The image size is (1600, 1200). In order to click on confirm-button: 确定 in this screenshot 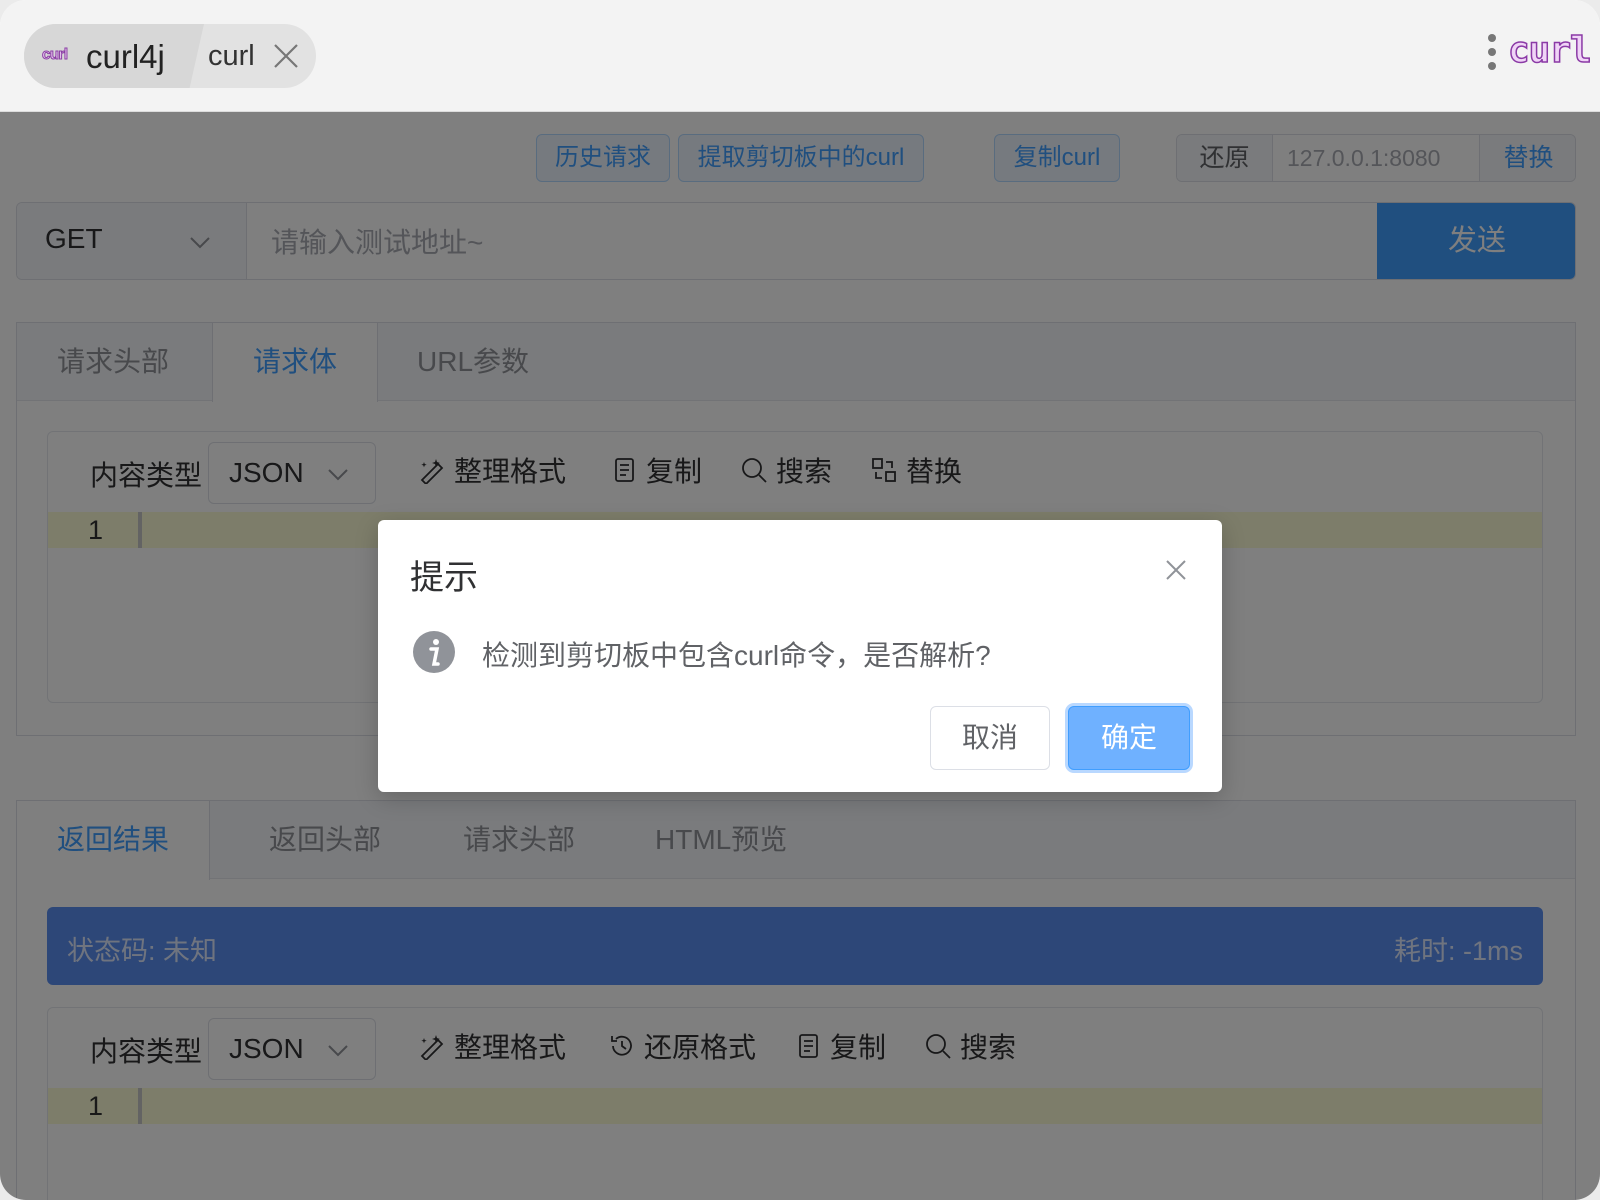, I will do `click(1129, 738)`.